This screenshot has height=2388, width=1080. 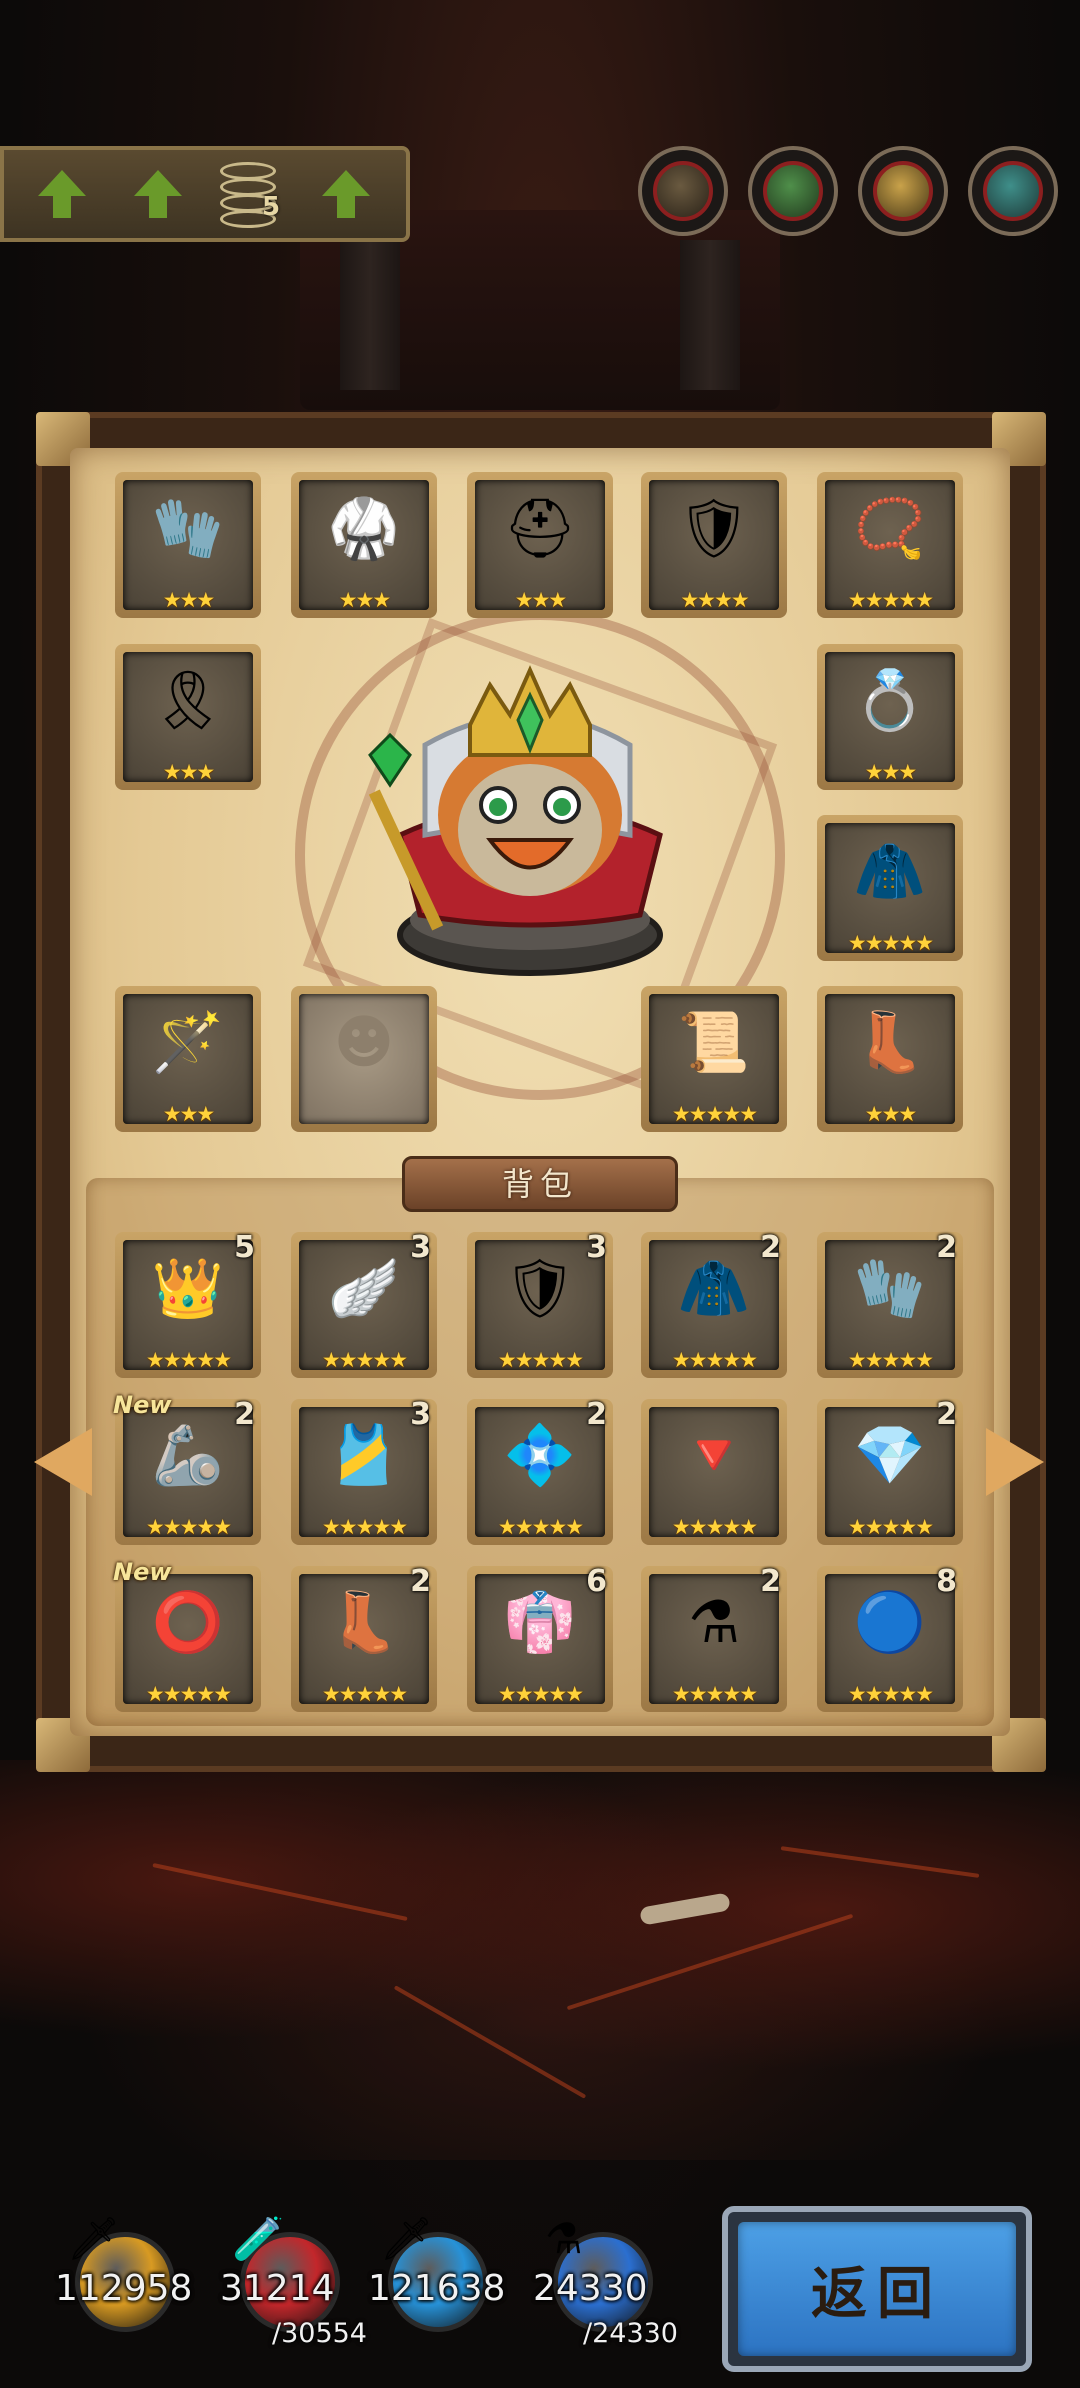 What do you see at coordinates (1015, 1462) in the screenshot?
I see `next-page-arrow-icon` at bounding box center [1015, 1462].